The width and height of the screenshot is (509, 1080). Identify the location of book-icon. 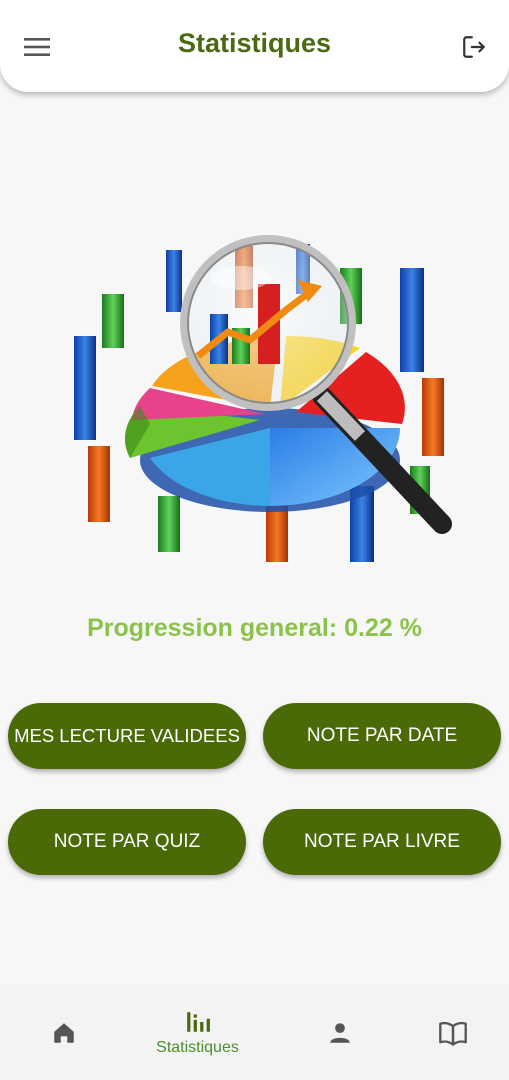
(452, 1033).